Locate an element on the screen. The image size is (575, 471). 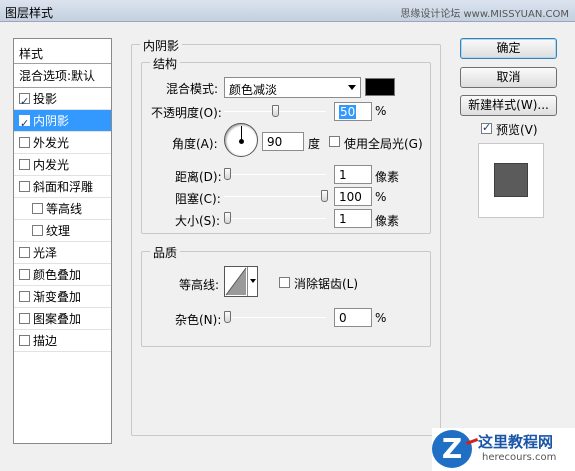
angle-dial is located at coordinates (241, 140).